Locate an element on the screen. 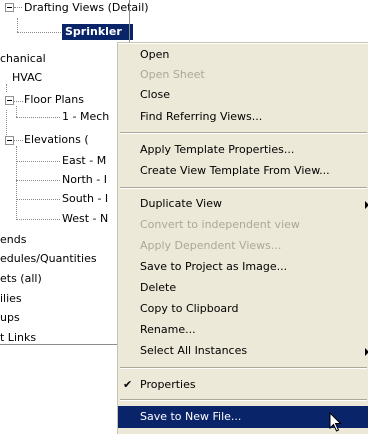 The image size is (368, 434). tree-item-label: Sprinkler Head Drop Detail is located at coordinates (93, 31).